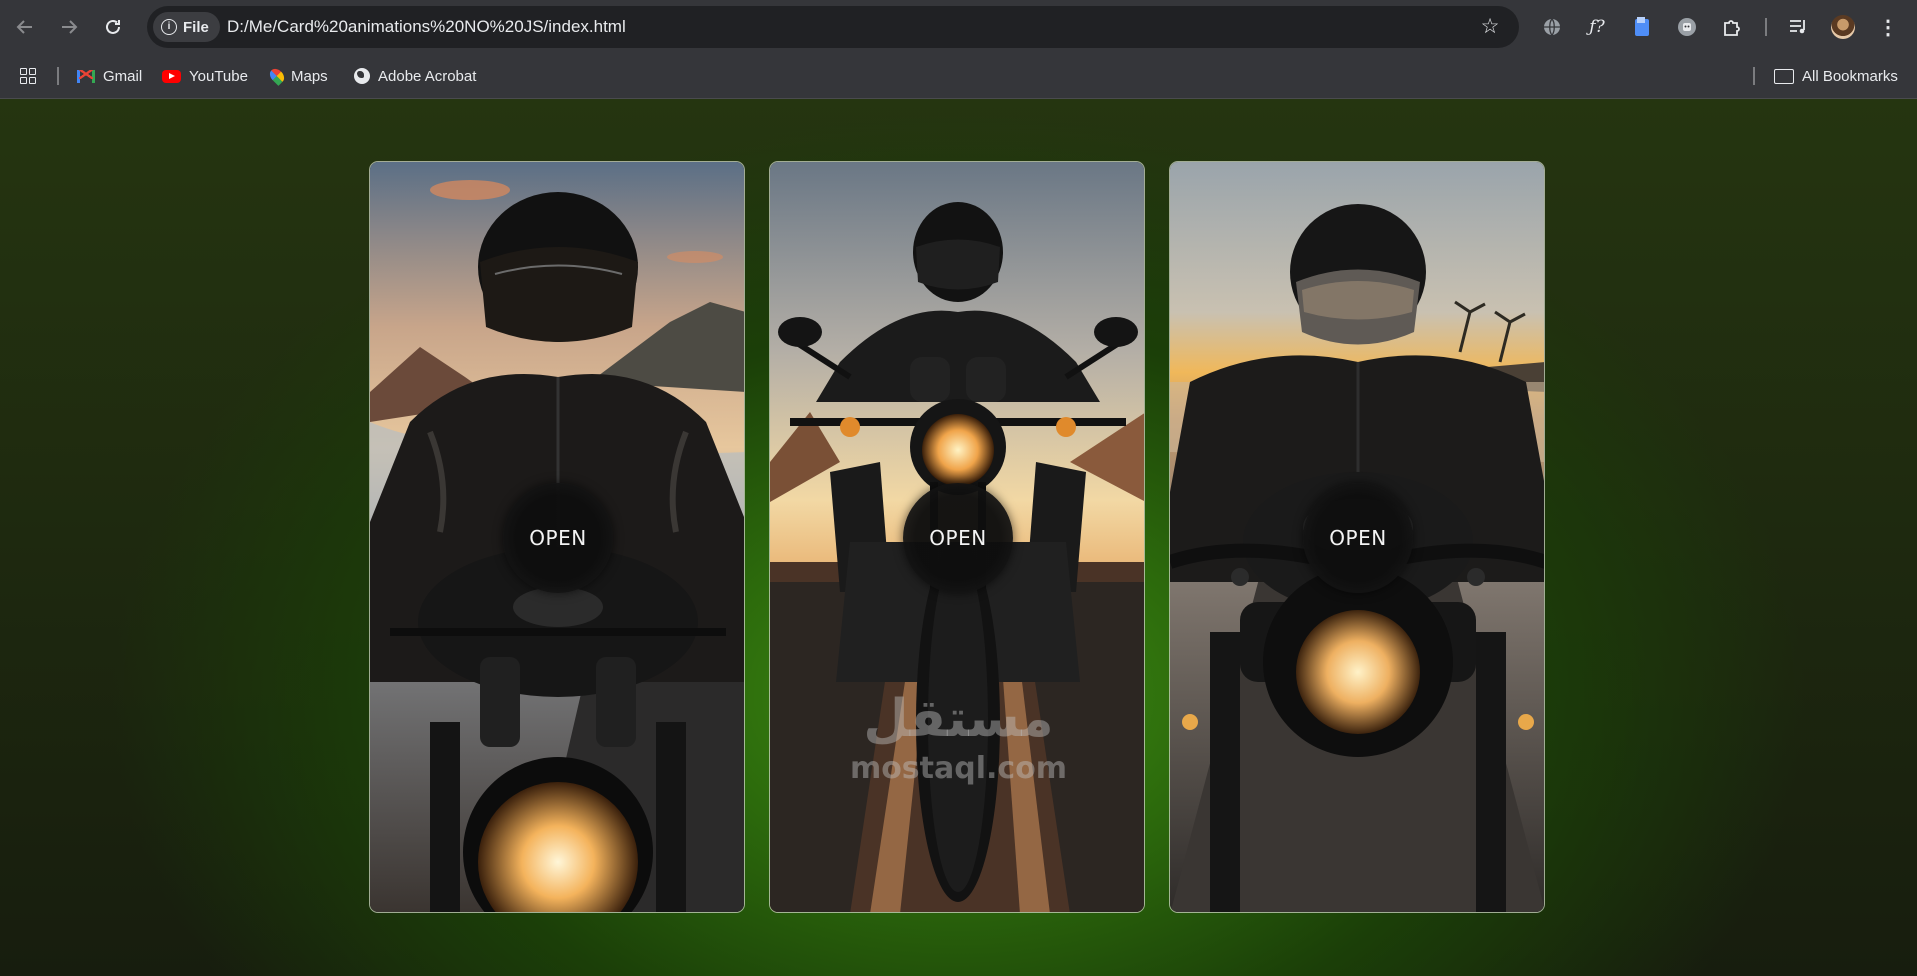  Describe the element at coordinates (1687, 27) in the screenshot. I see `robot-icon` at that location.